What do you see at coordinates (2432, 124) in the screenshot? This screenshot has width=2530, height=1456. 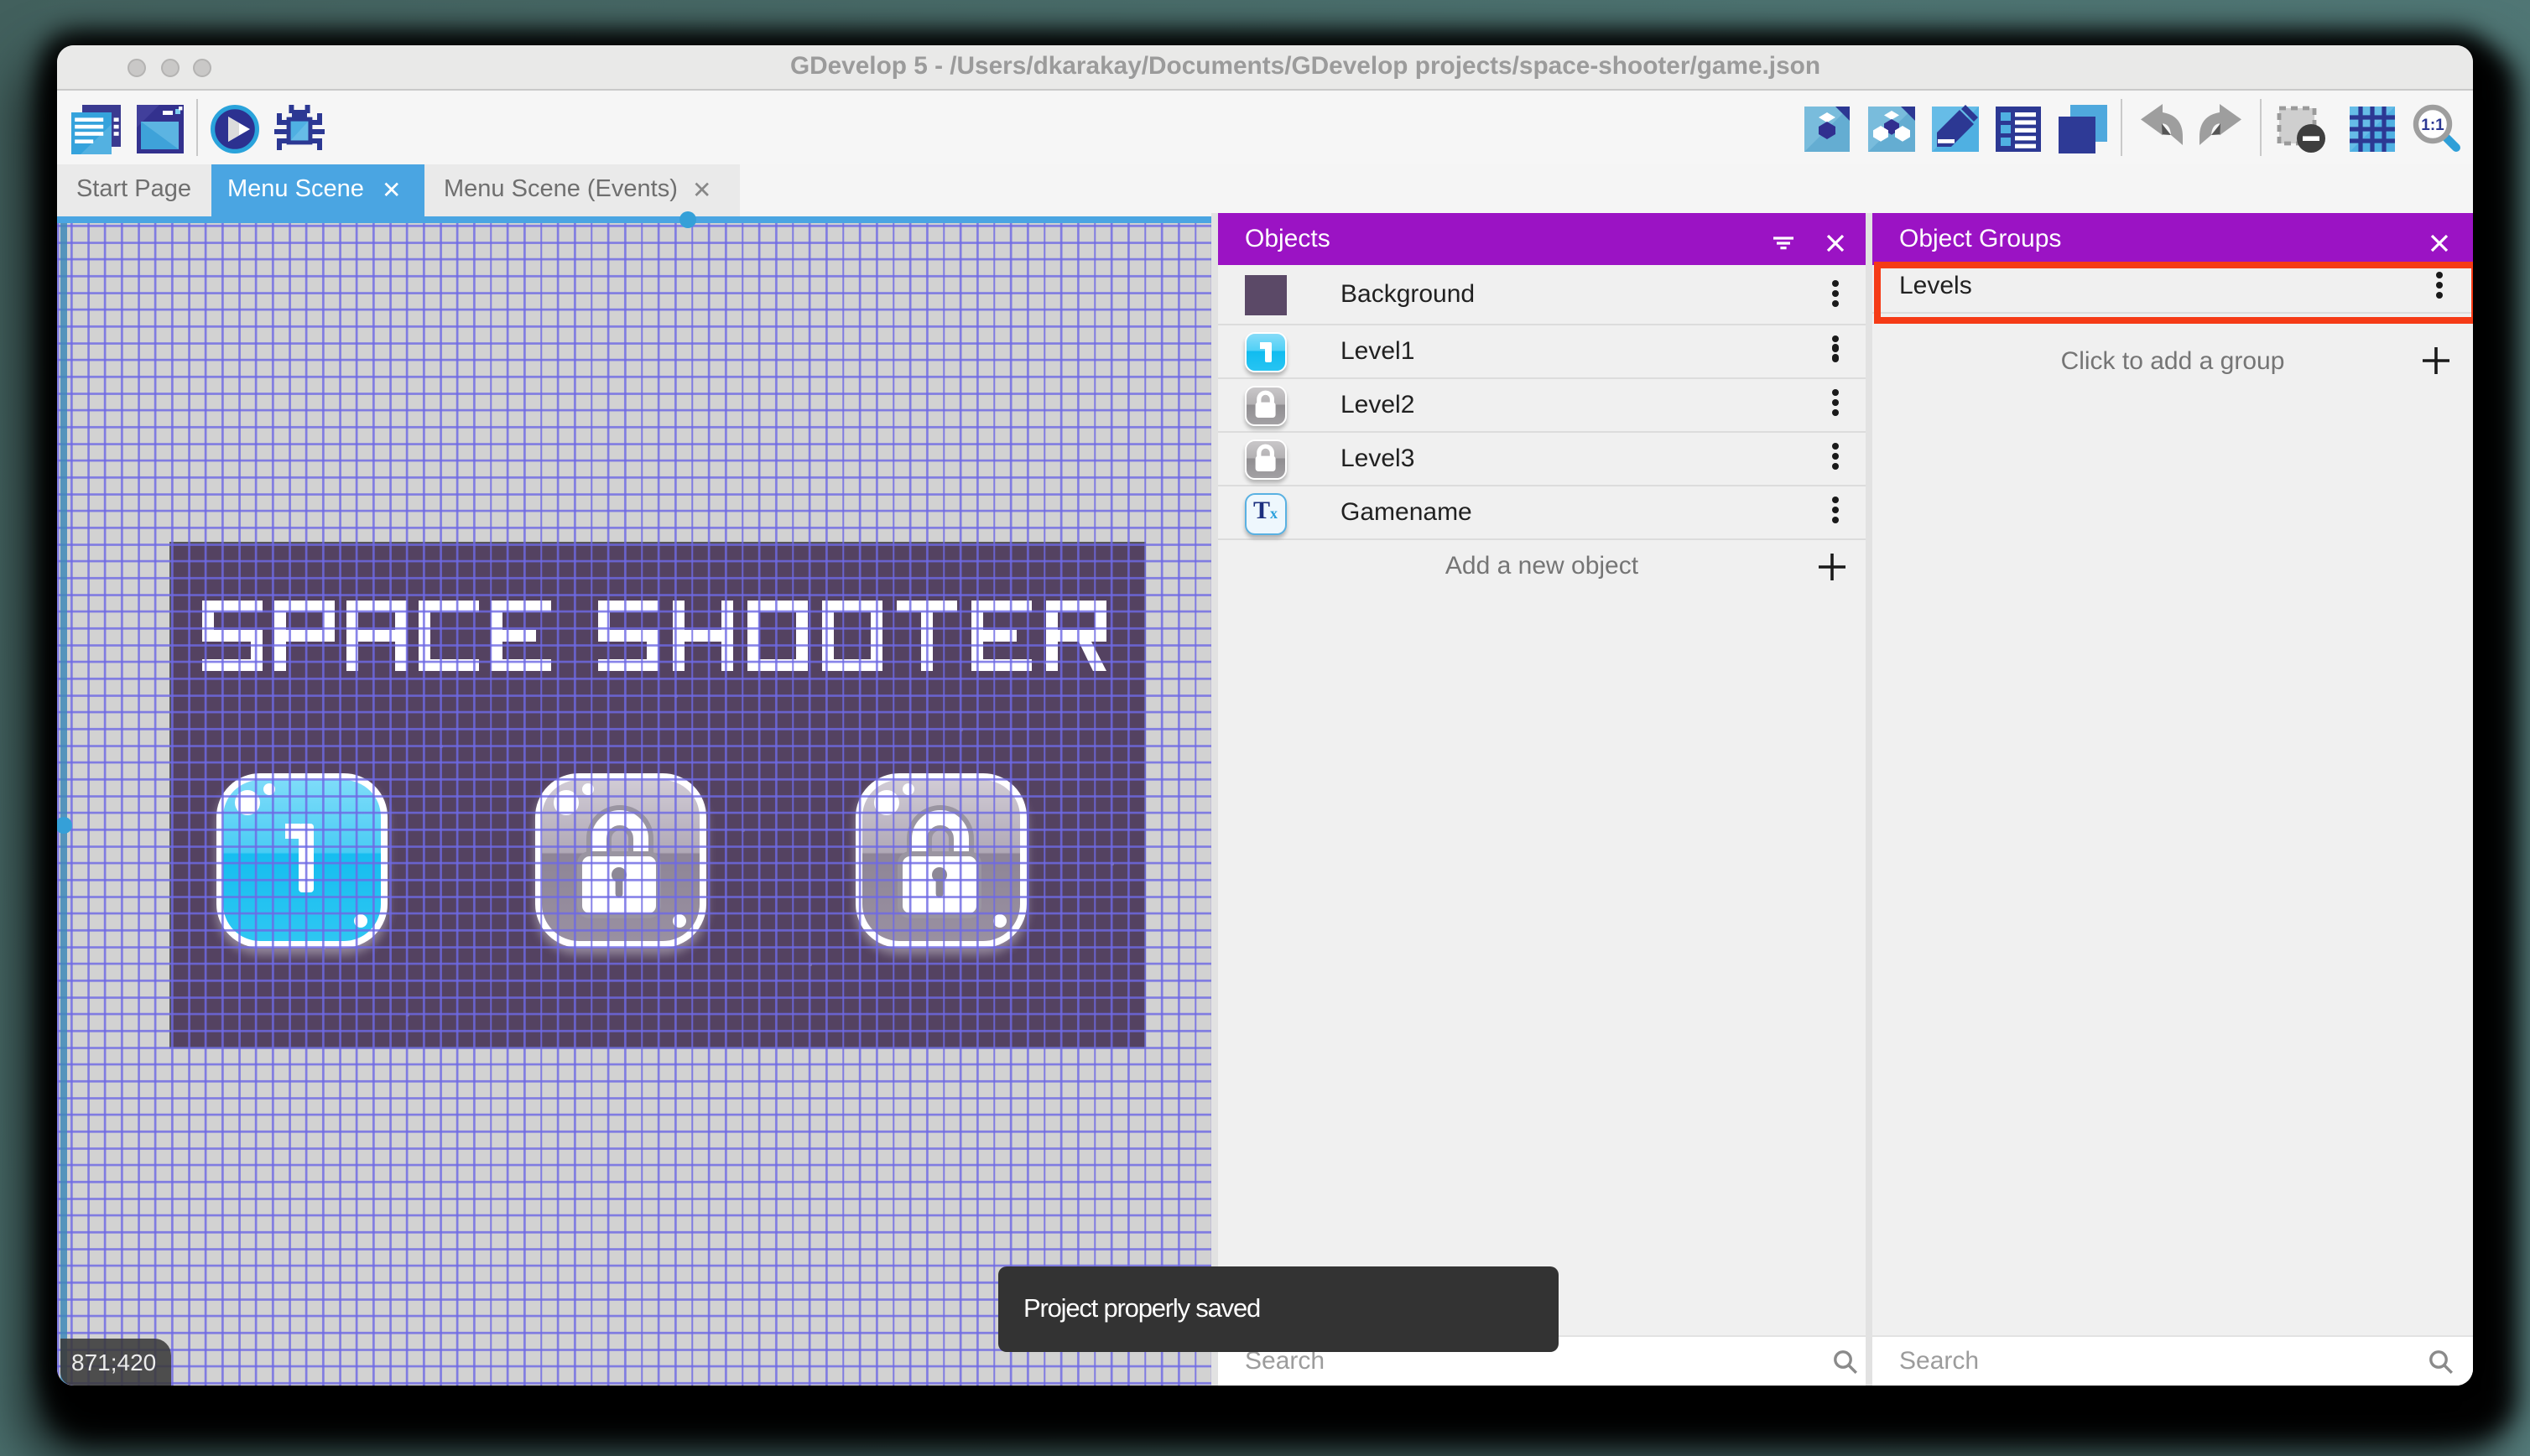 I see `svg-text: 1:1` at bounding box center [2432, 124].